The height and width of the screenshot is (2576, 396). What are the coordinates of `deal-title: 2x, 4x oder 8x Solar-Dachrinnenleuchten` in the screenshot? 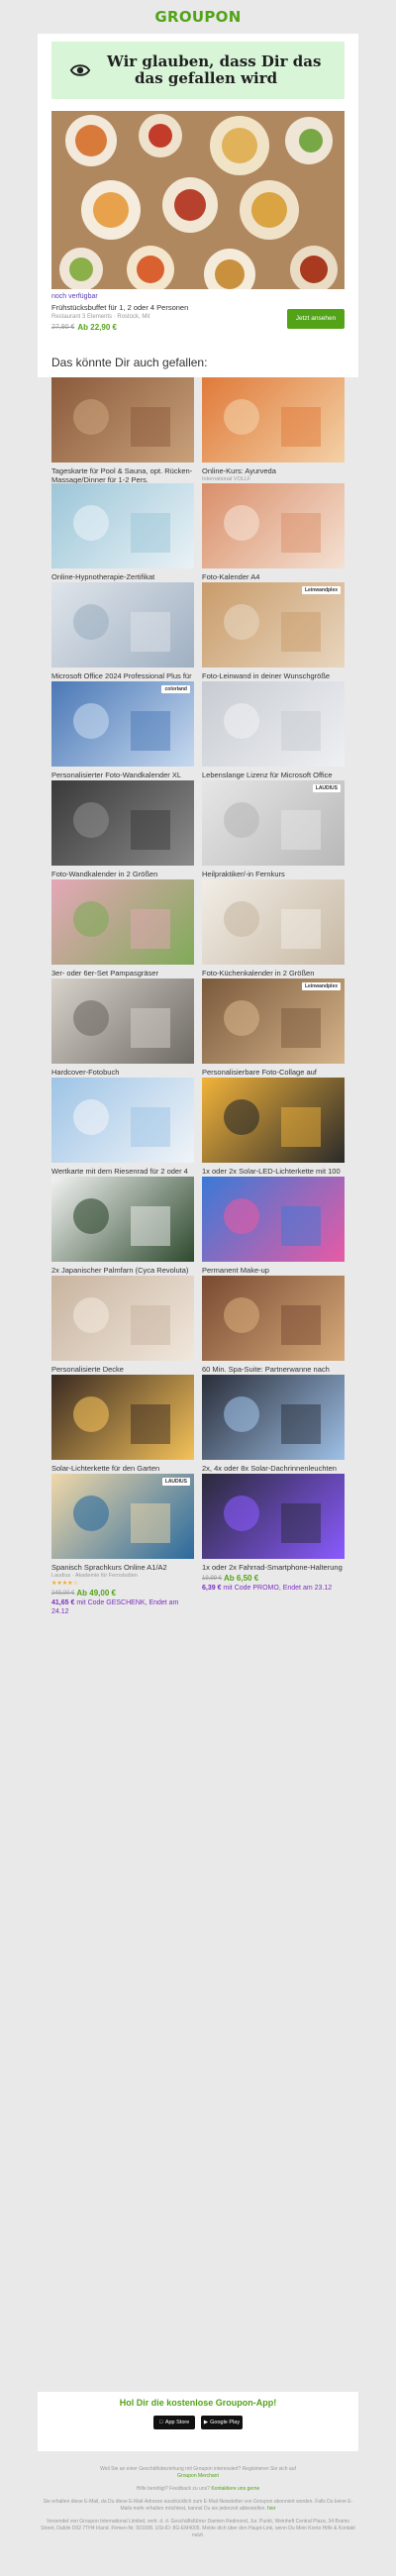 It's located at (269, 1468).